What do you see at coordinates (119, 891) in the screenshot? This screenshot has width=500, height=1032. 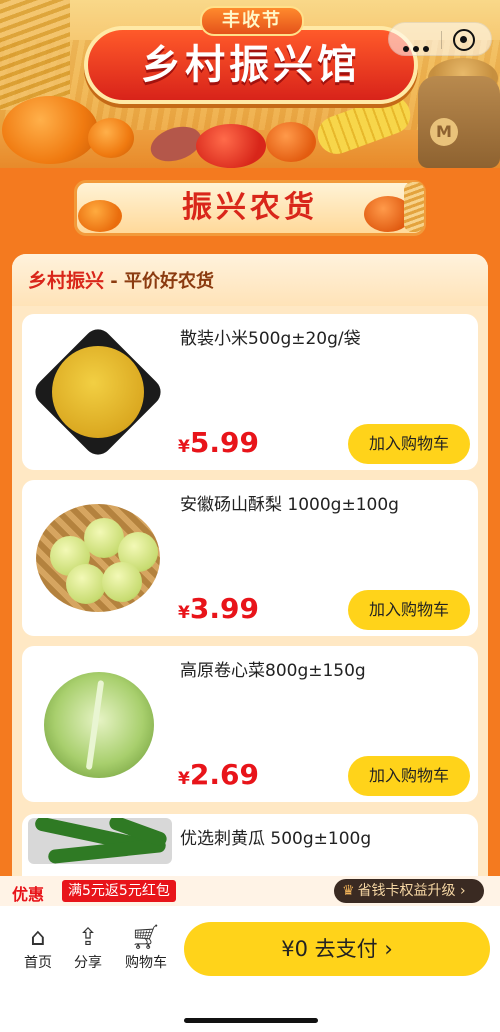 I see `promo-tag: 满5元返5元红包` at bounding box center [119, 891].